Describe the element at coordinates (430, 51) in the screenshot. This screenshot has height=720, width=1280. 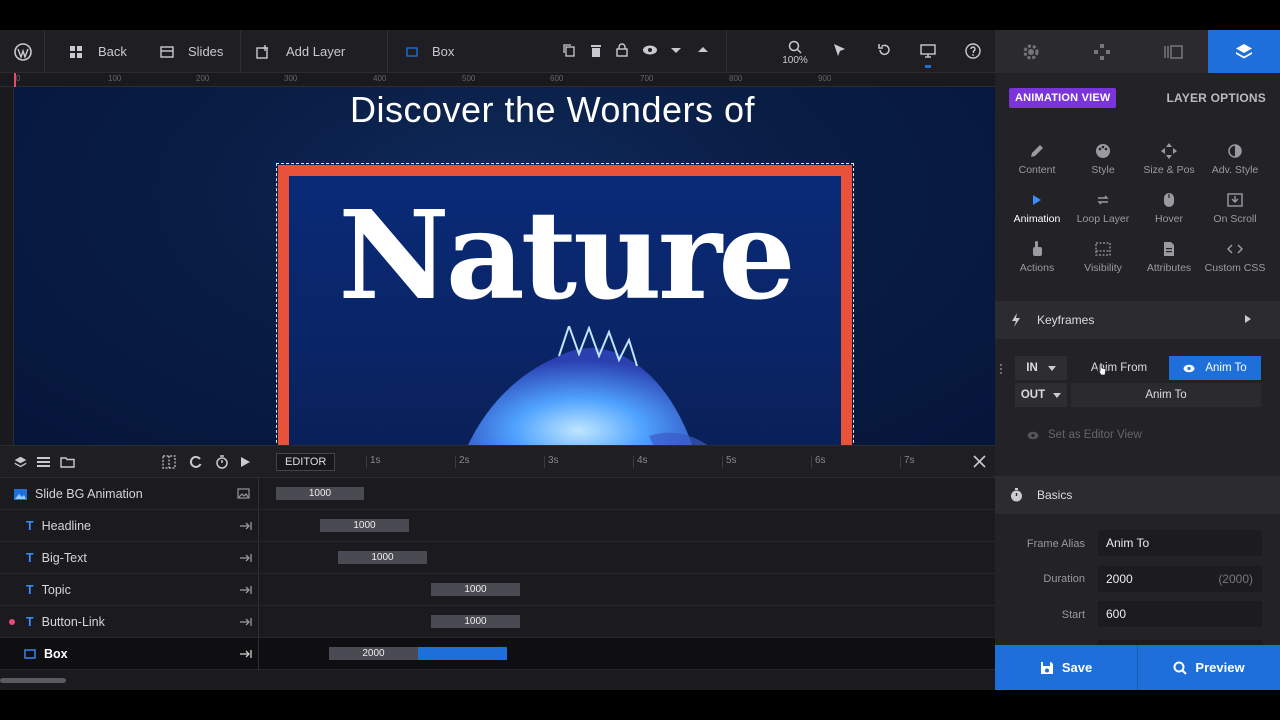
I see `selected-layer-box: Box` at that location.